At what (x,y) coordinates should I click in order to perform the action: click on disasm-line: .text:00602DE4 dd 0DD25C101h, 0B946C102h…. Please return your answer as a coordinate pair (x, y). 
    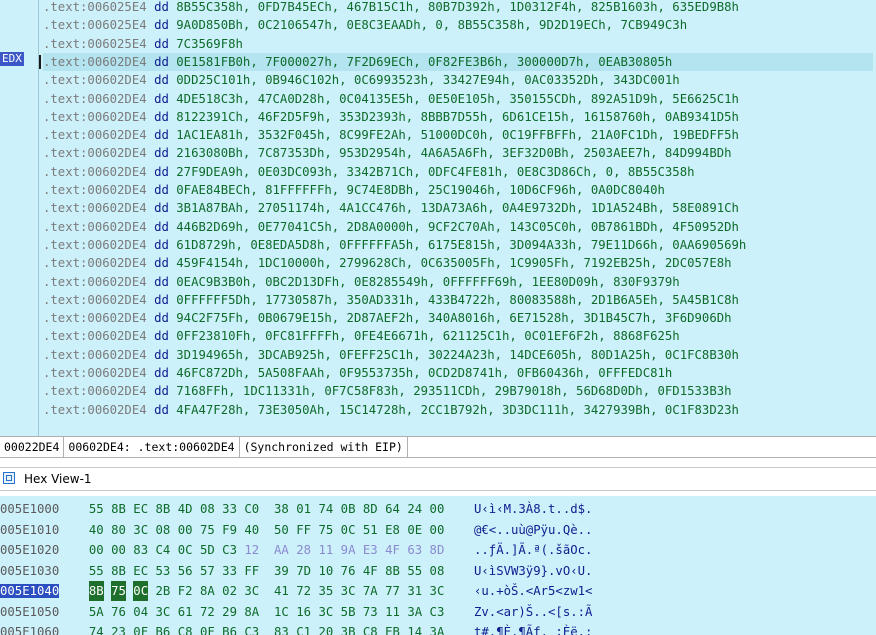
    Looking at the image, I should click on (458, 80).